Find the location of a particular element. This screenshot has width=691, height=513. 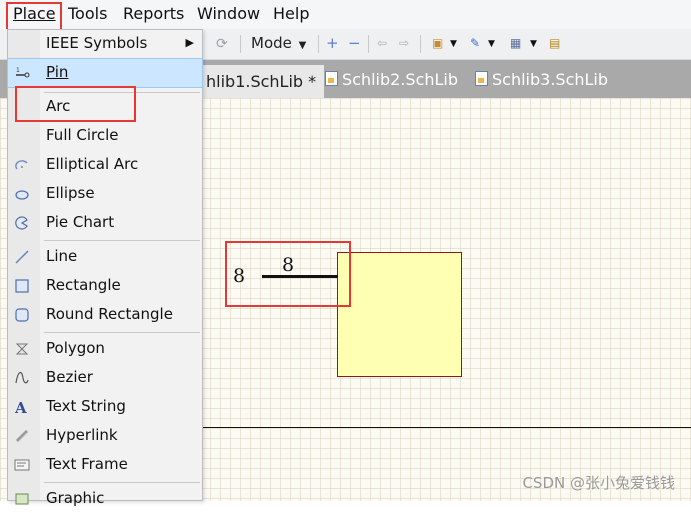

component-body-rectangle is located at coordinates (399, 314).